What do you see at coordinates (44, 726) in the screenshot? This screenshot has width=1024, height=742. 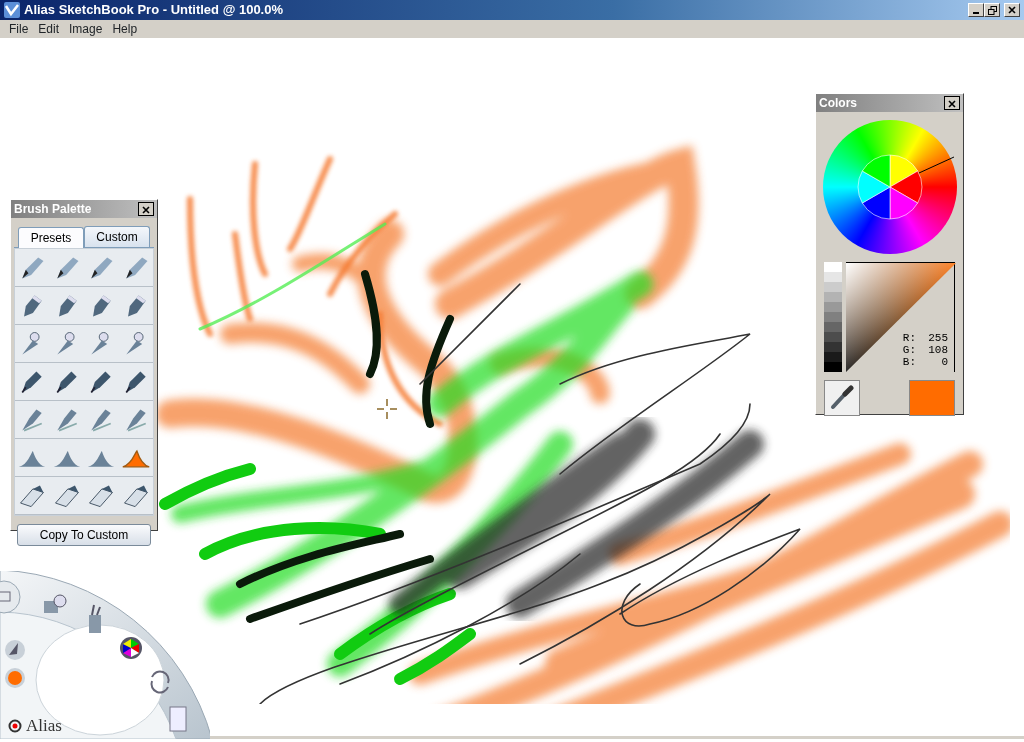 I see `brand-logo-text: Alias` at bounding box center [44, 726].